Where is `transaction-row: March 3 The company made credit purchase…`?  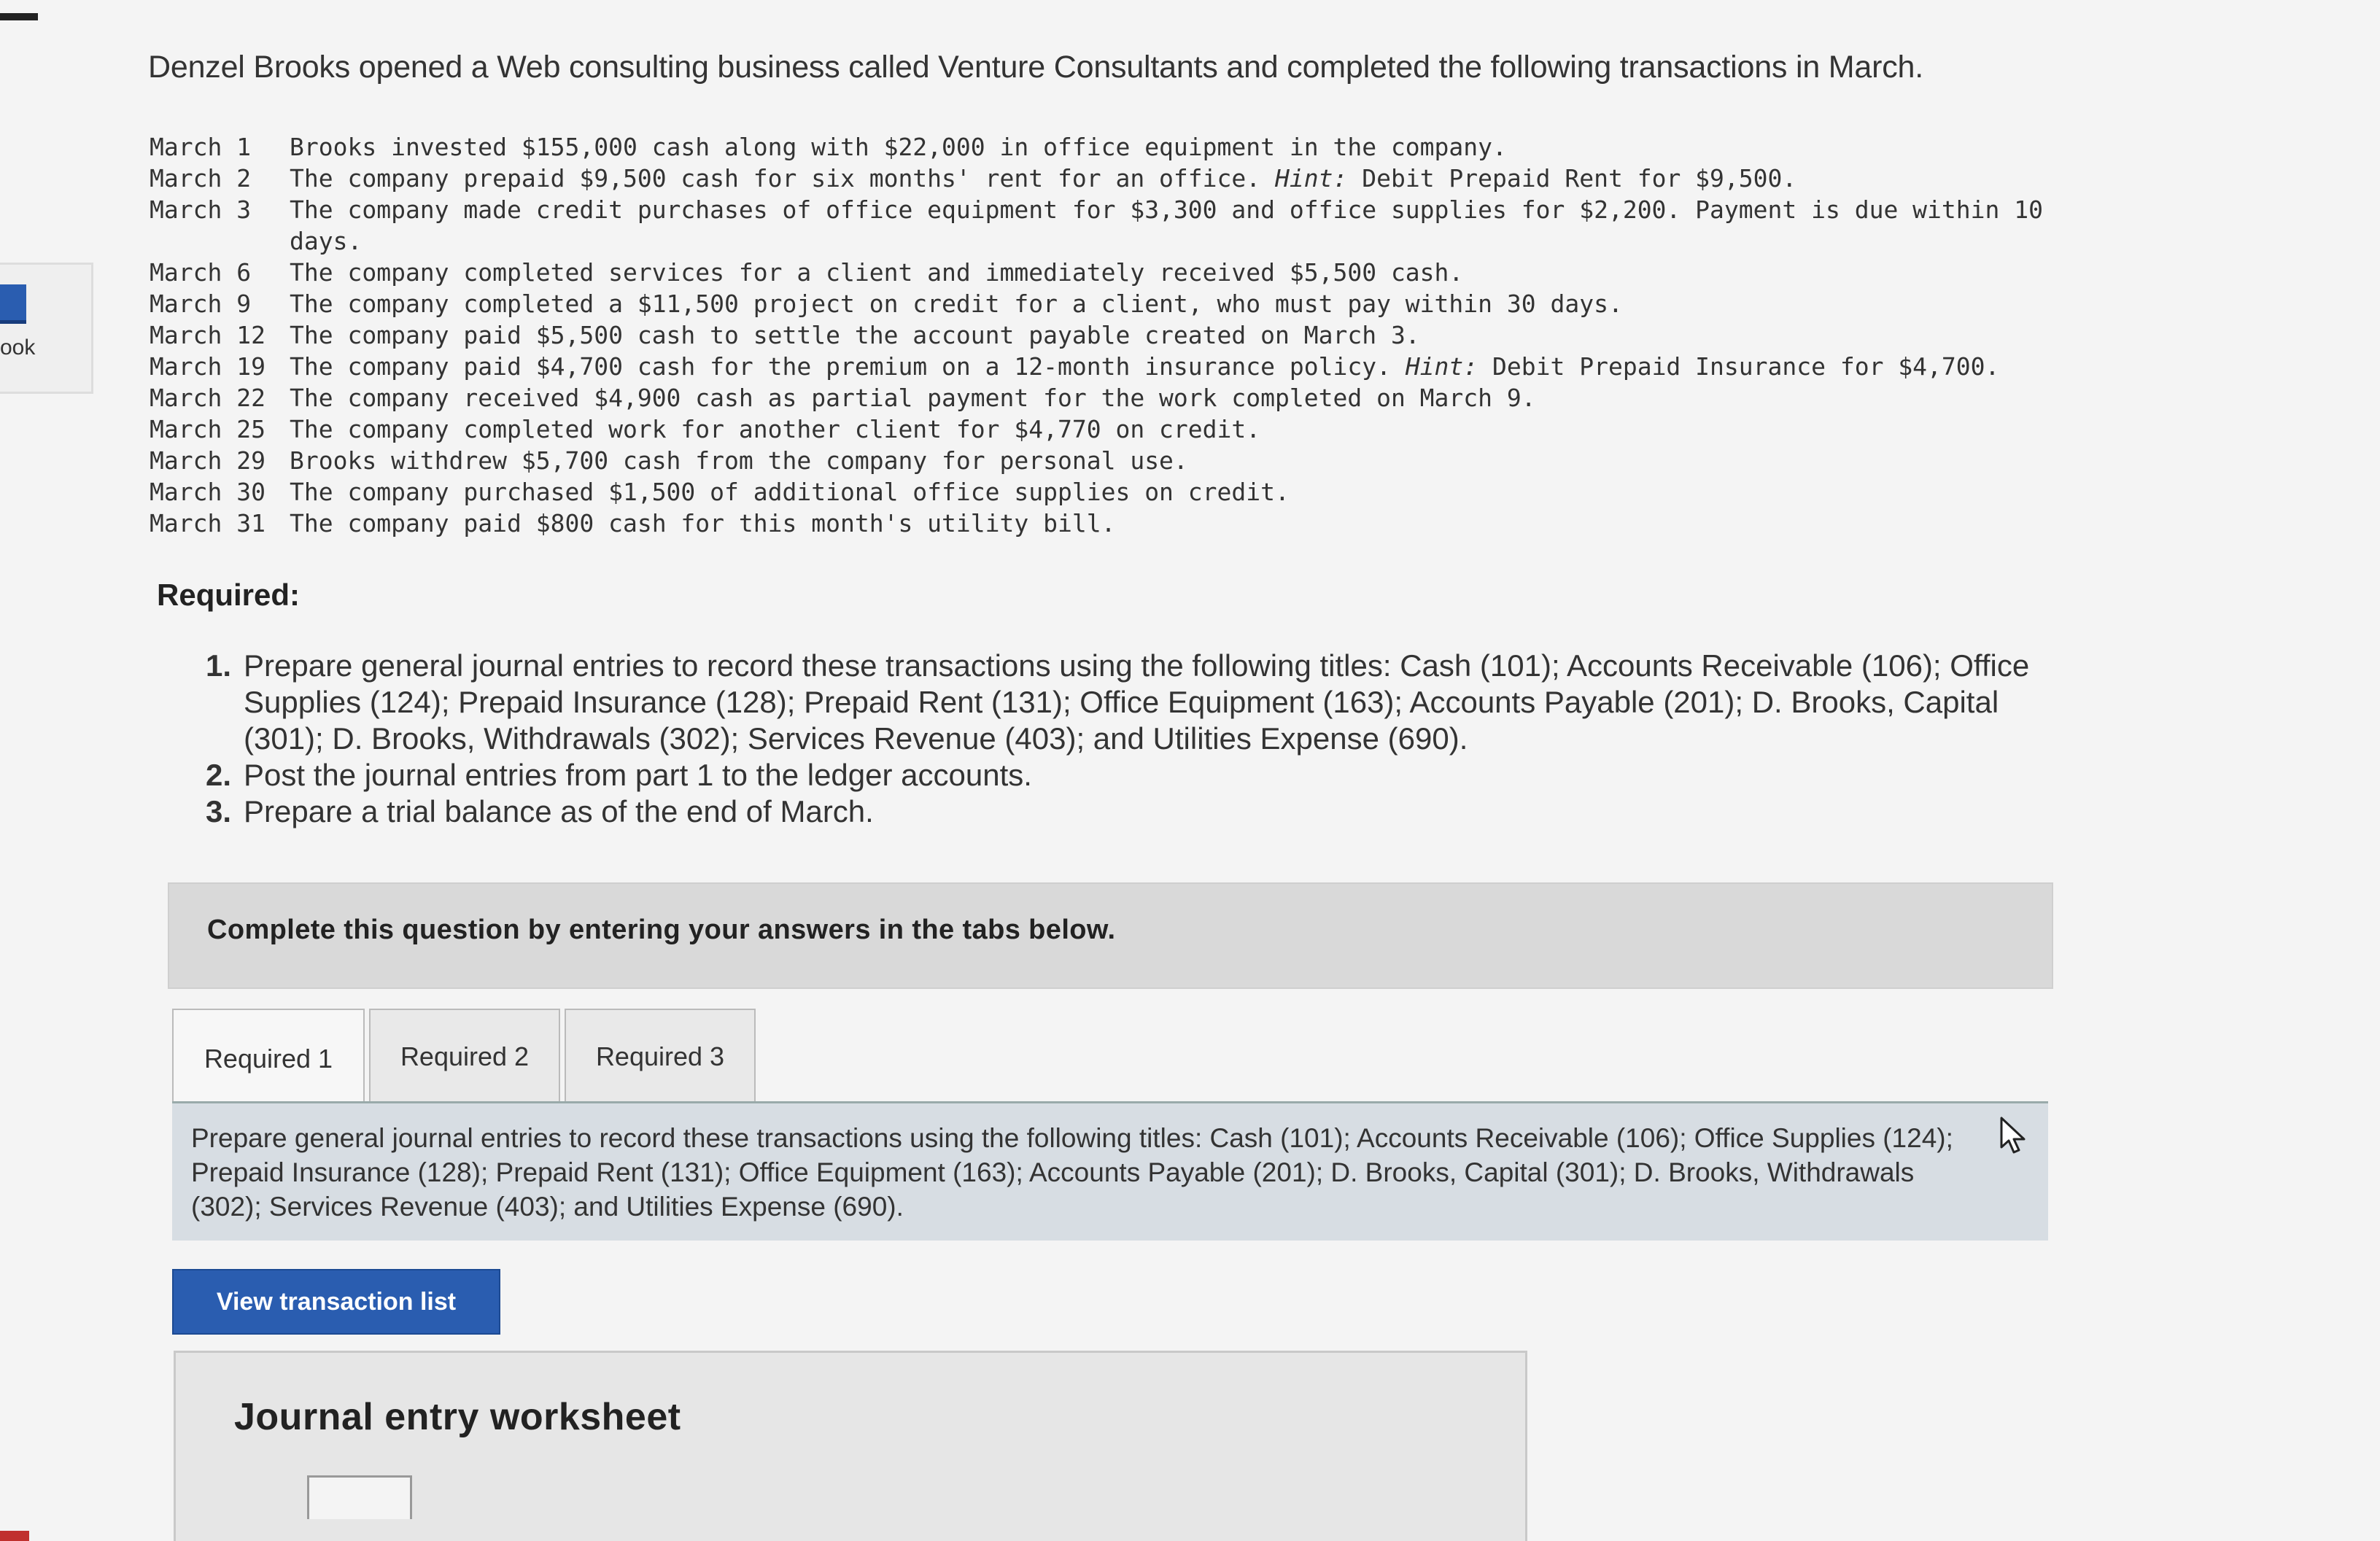
transaction-row: March 3 The company made credit purchase… is located at coordinates (1096, 209).